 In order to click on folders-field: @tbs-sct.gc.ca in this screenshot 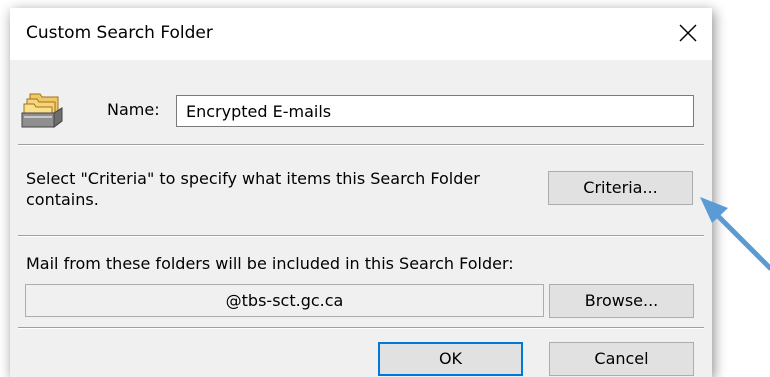, I will do `click(284, 300)`.